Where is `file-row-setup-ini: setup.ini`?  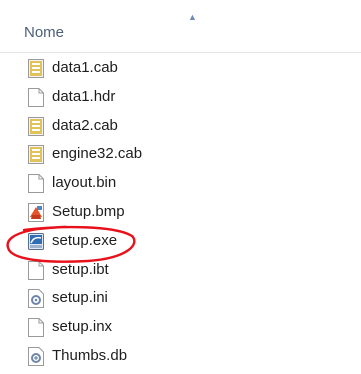
file-row-setup-ini: setup.ini is located at coordinates (180, 298).